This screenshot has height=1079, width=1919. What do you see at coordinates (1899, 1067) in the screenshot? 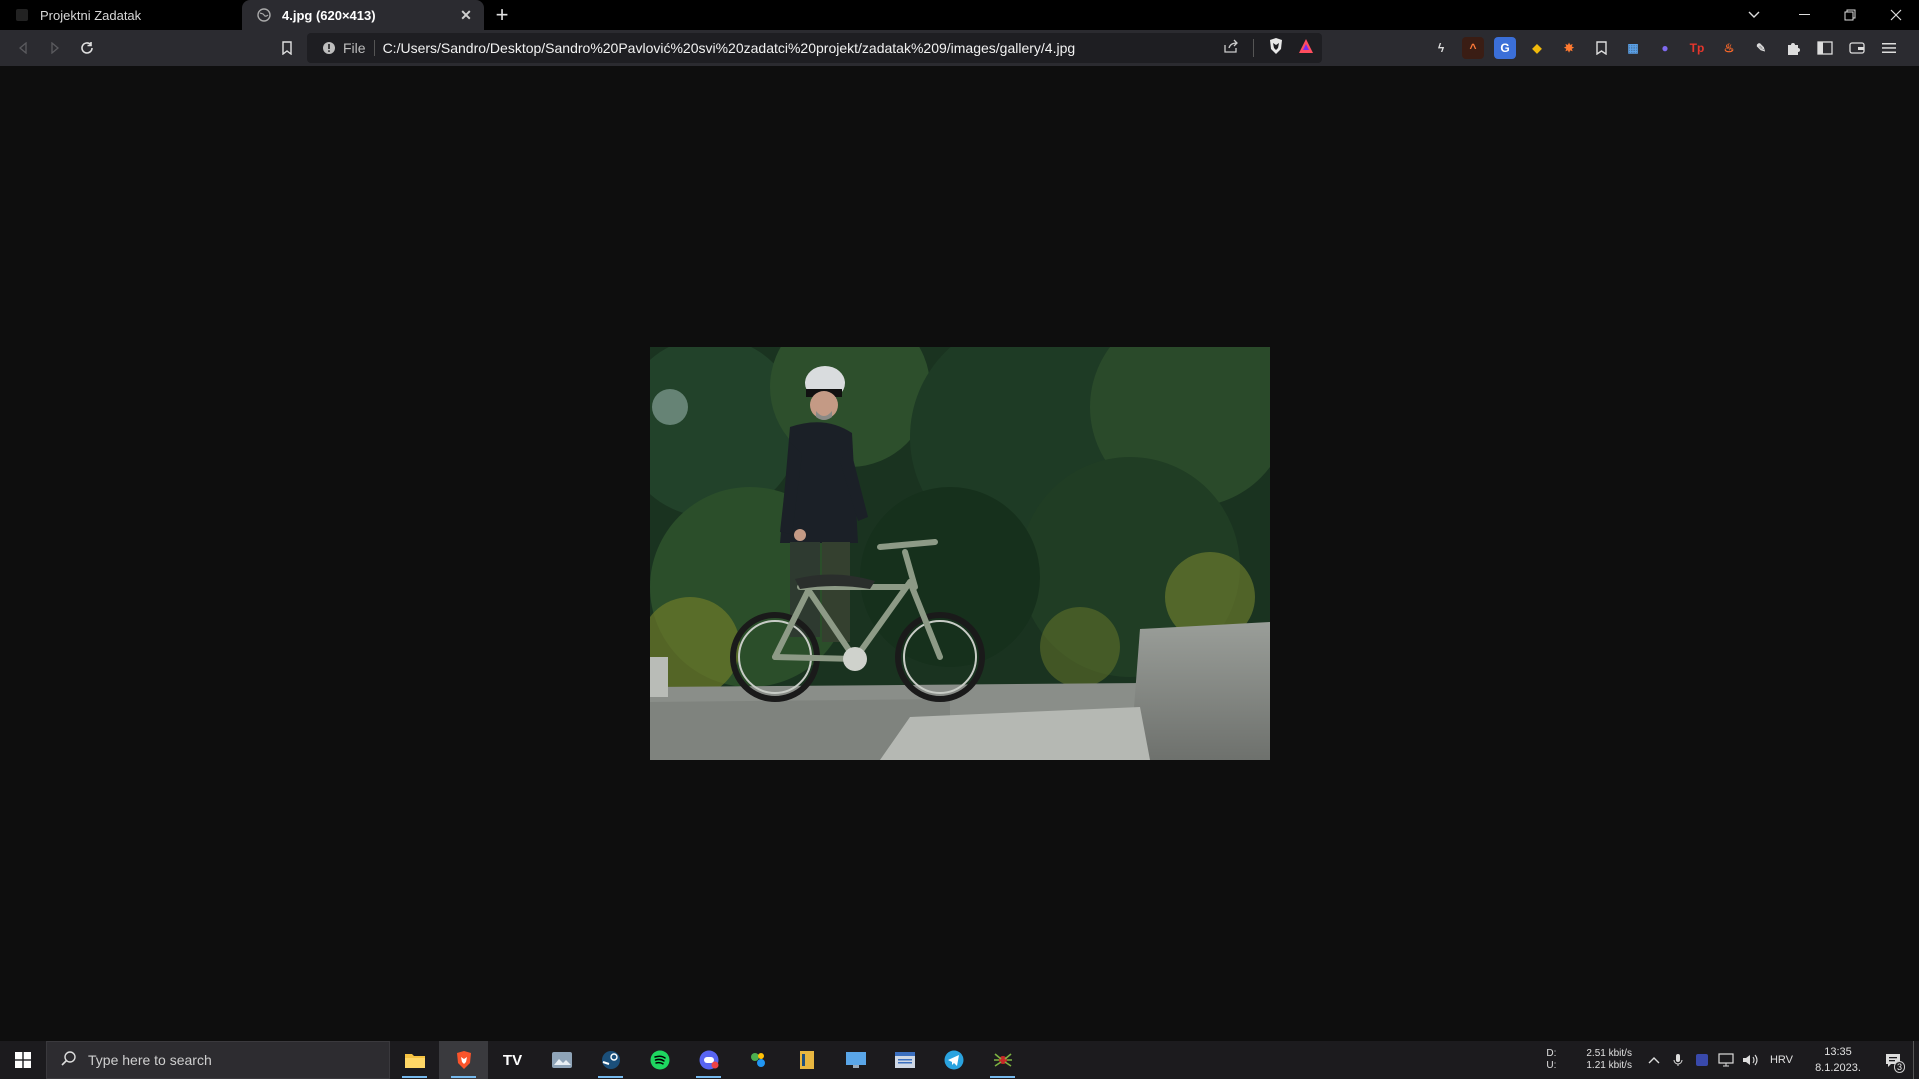
I see `notification-count-badge: 3` at bounding box center [1899, 1067].